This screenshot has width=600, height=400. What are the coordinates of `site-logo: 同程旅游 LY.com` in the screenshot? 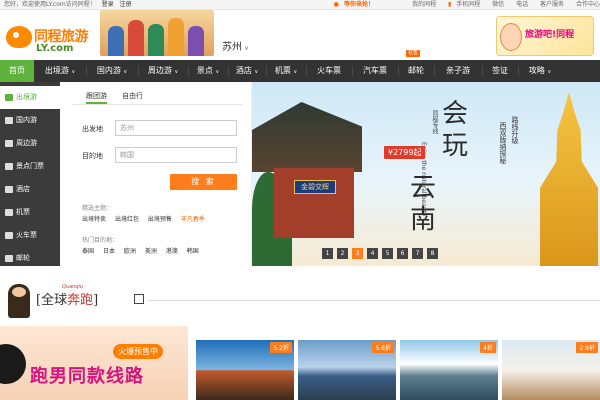 It's located at (50, 39).